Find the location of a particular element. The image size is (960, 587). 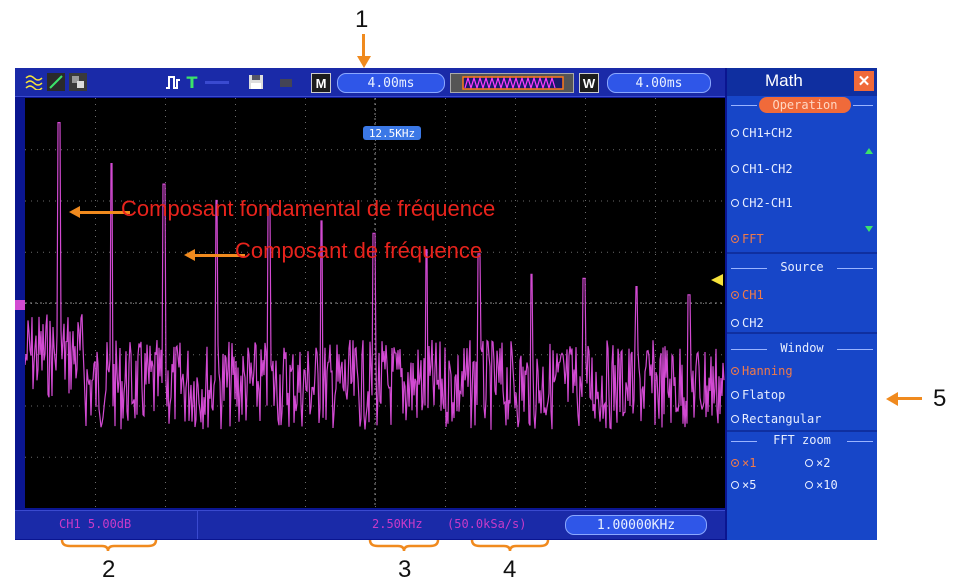

ops-option: CH1-CH2 is located at coordinates (762, 169).